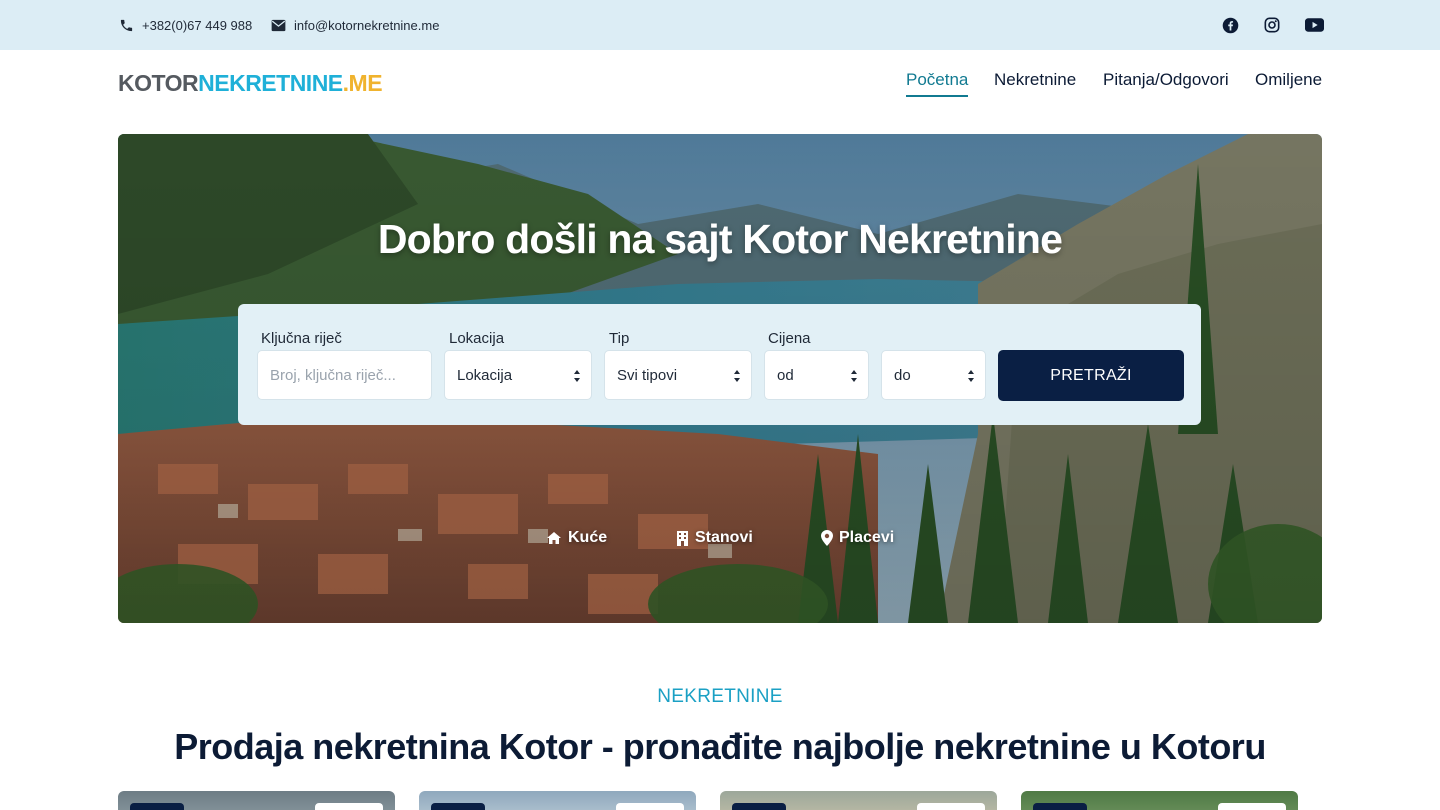 This screenshot has width=1440, height=810. Describe the element at coordinates (554, 538) in the screenshot. I see `house-icon` at that location.